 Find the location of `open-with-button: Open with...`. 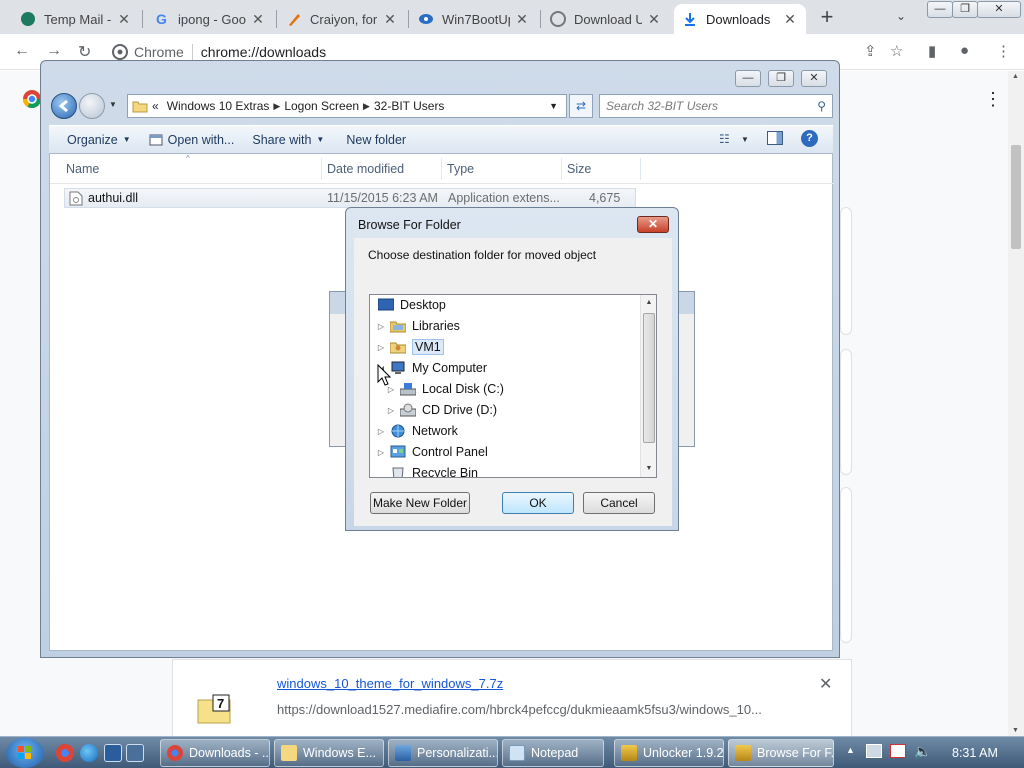

open-with-button: Open with... is located at coordinates (191, 140).